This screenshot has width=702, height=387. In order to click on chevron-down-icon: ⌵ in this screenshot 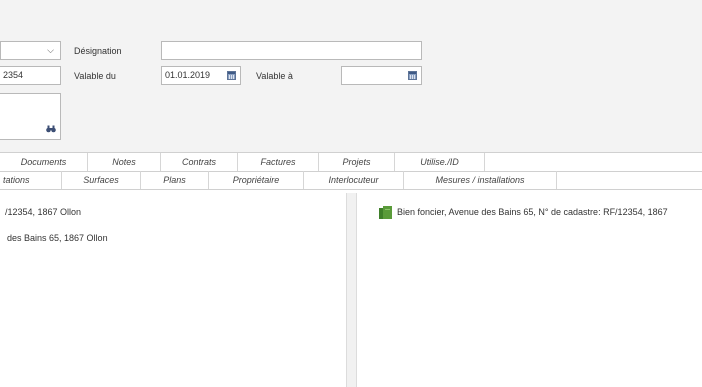, I will do `click(50, 50)`.